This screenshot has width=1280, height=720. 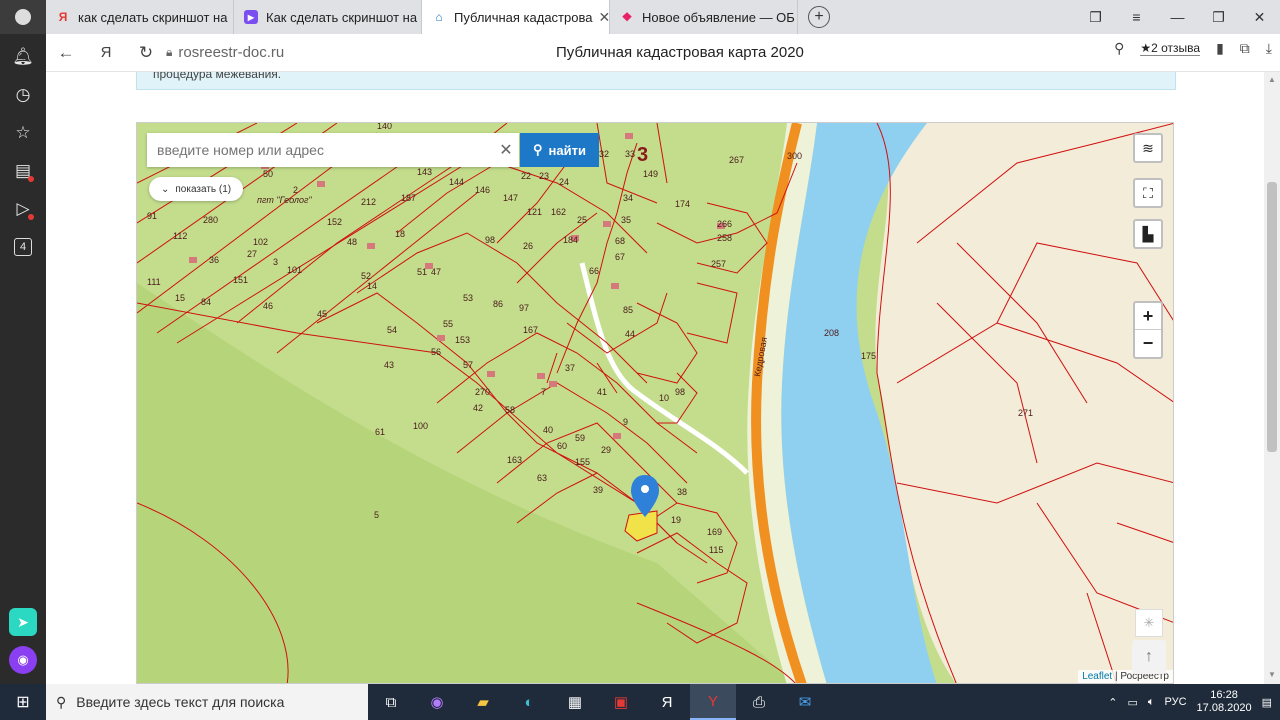 I want to click on search-input, so click(x=320, y=150).